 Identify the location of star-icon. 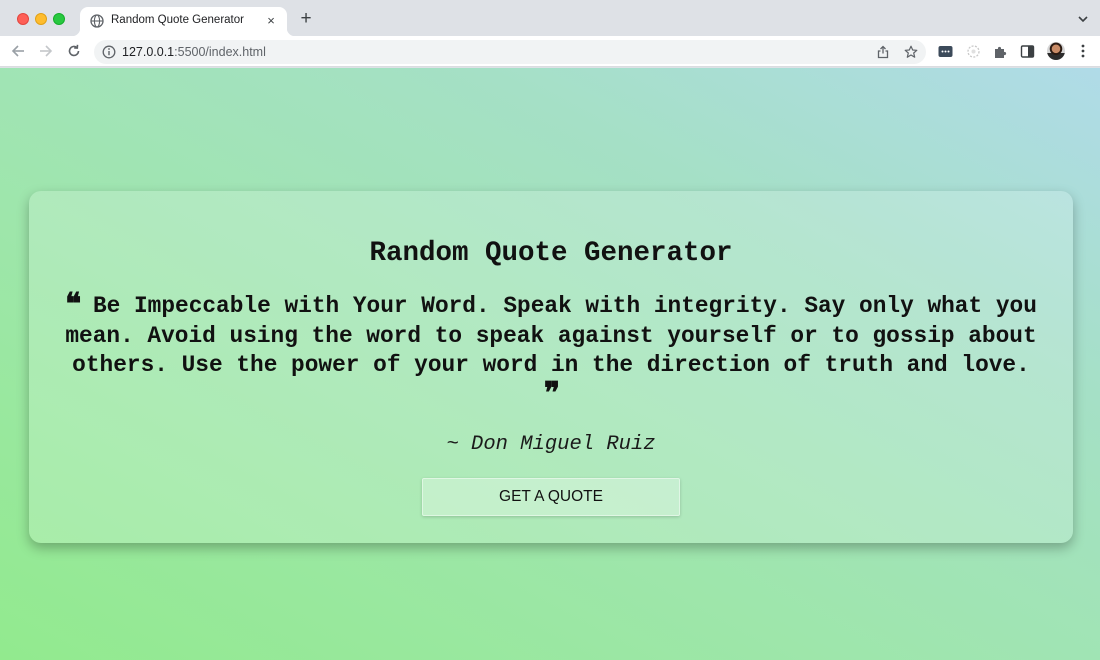
(911, 52).